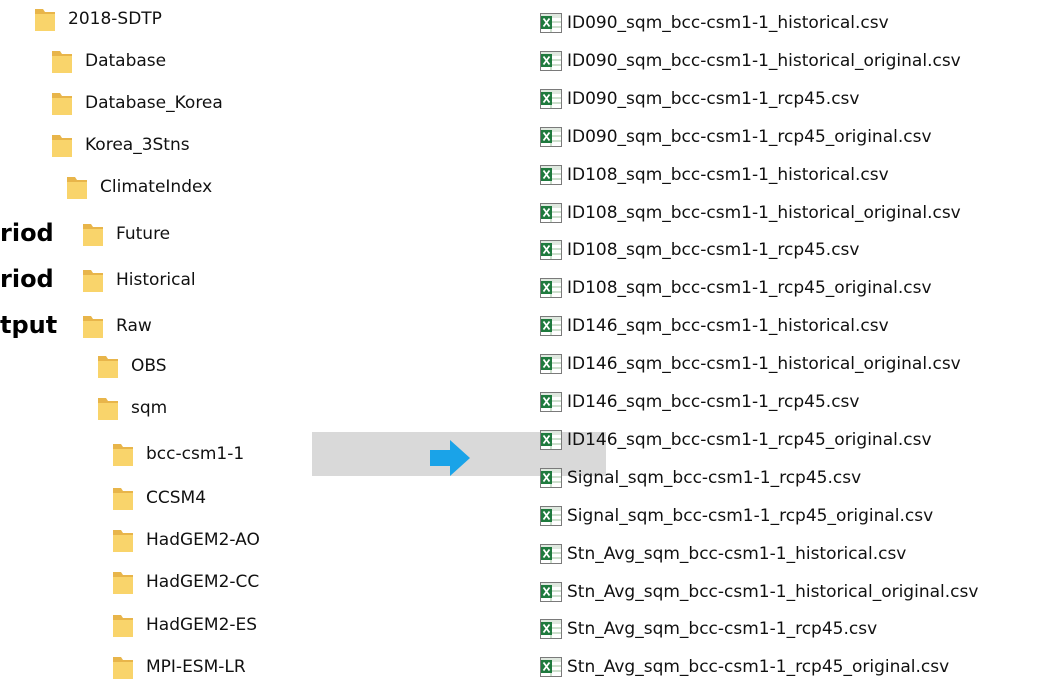 Image resolution: width=1063 pixels, height=696 pixels. I want to click on file-name: ID090_sqm_bcc-csm1-1_rcp45.csv, so click(713, 99).